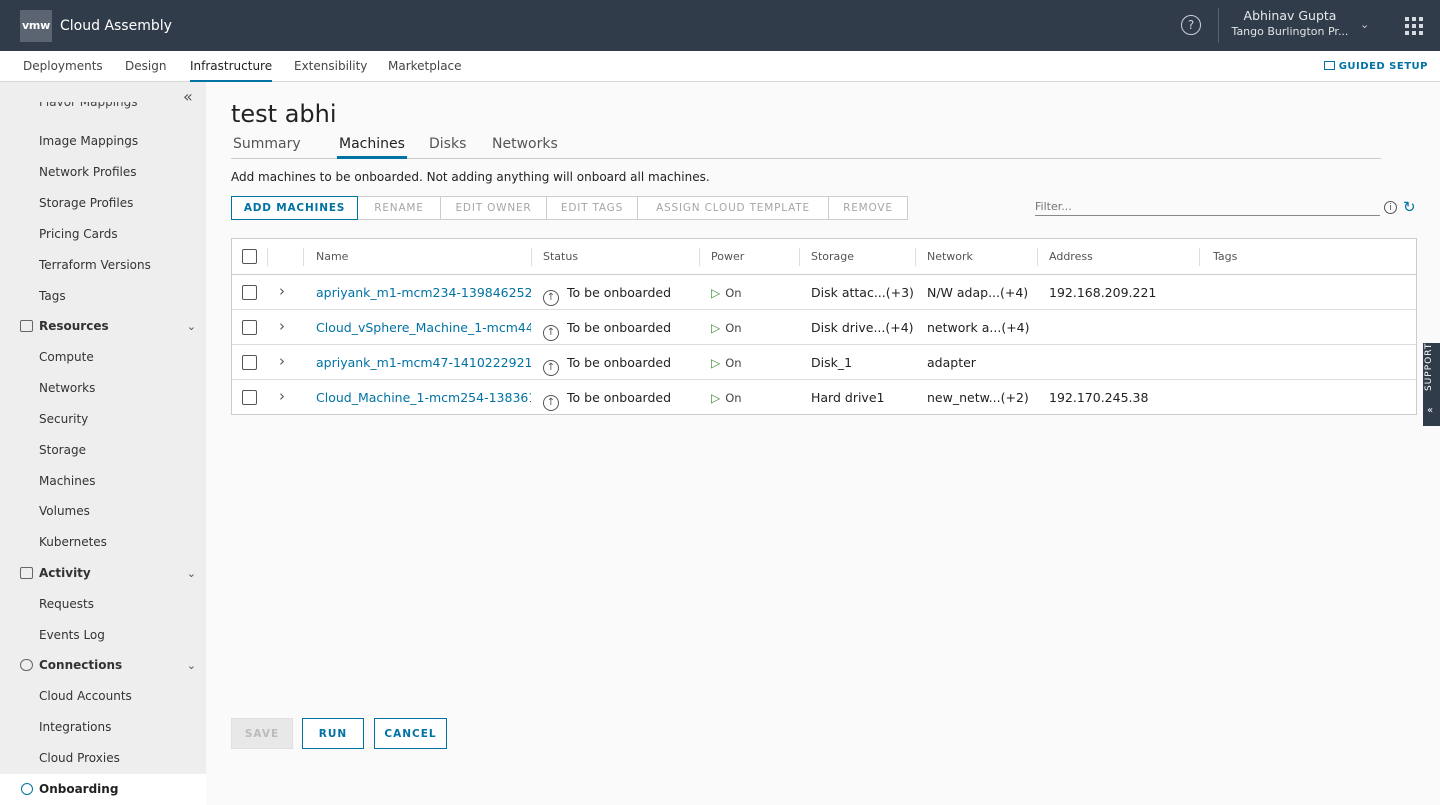  Describe the element at coordinates (1429, 366) in the screenshot. I see `support-label: SUPPORT` at that location.